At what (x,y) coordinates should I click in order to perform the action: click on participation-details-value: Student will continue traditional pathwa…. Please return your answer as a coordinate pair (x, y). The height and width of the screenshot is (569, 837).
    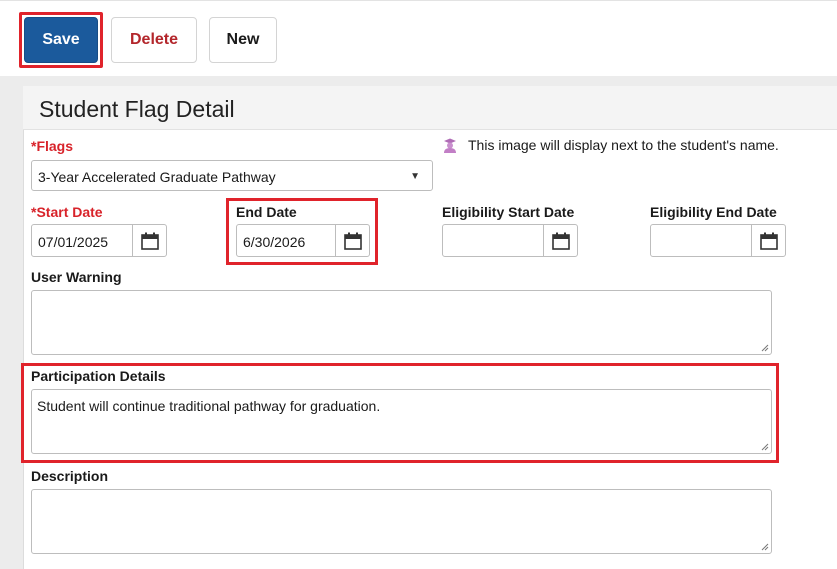
    Looking at the image, I should click on (209, 406).